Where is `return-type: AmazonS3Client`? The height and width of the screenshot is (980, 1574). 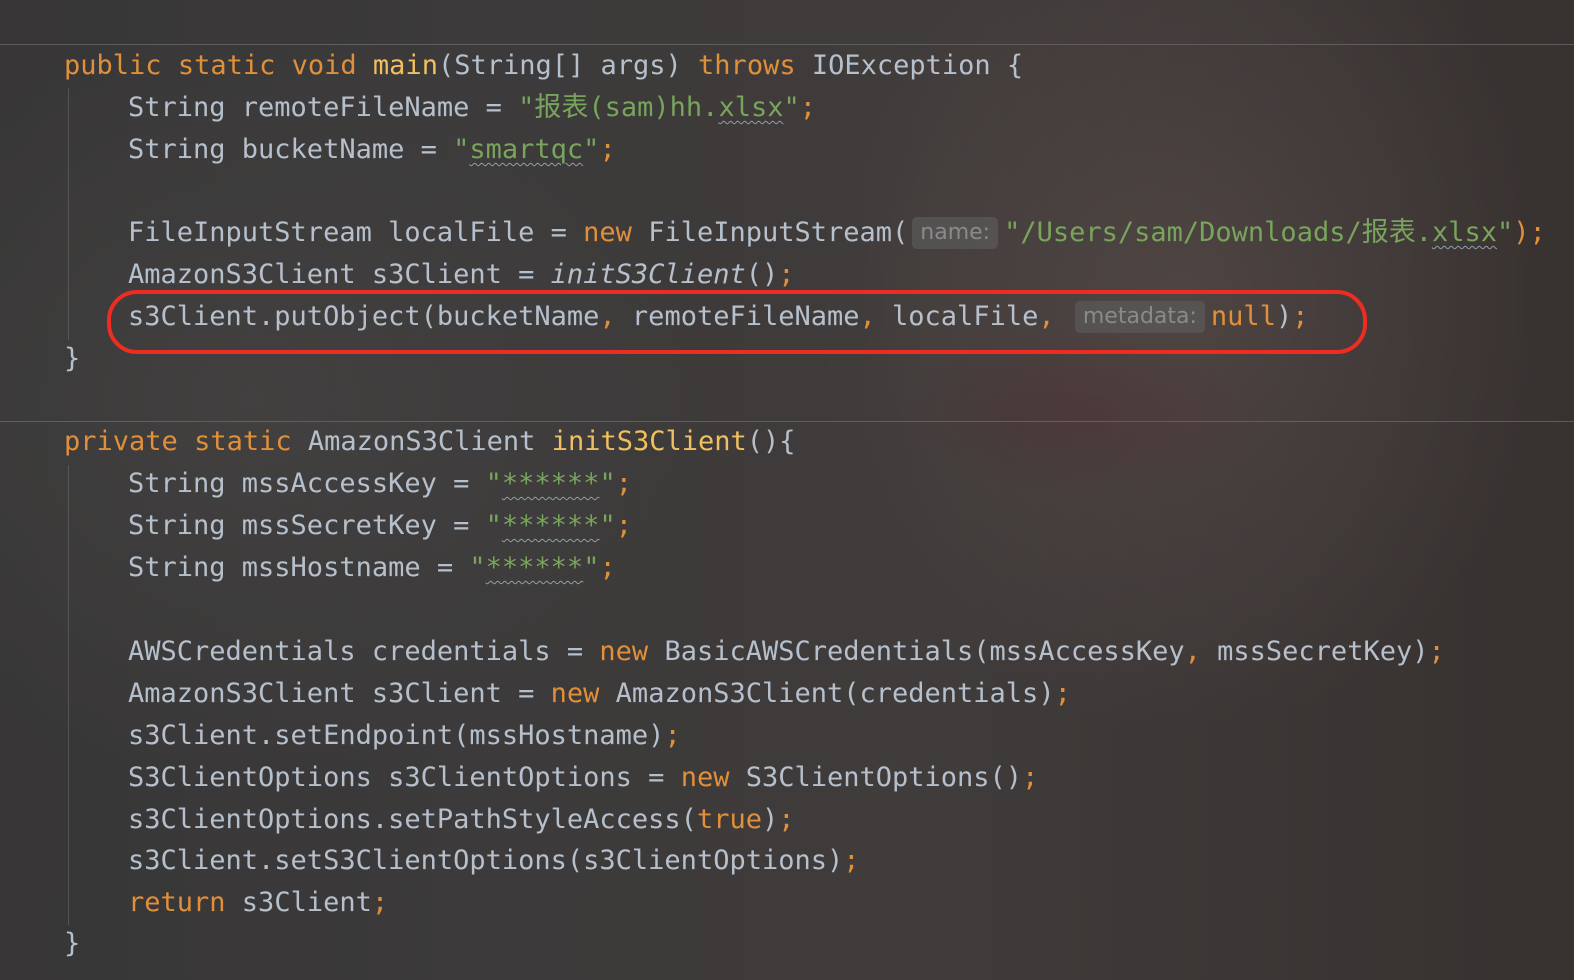 return-type: AmazonS3Client is located at coordinates (421, 441).